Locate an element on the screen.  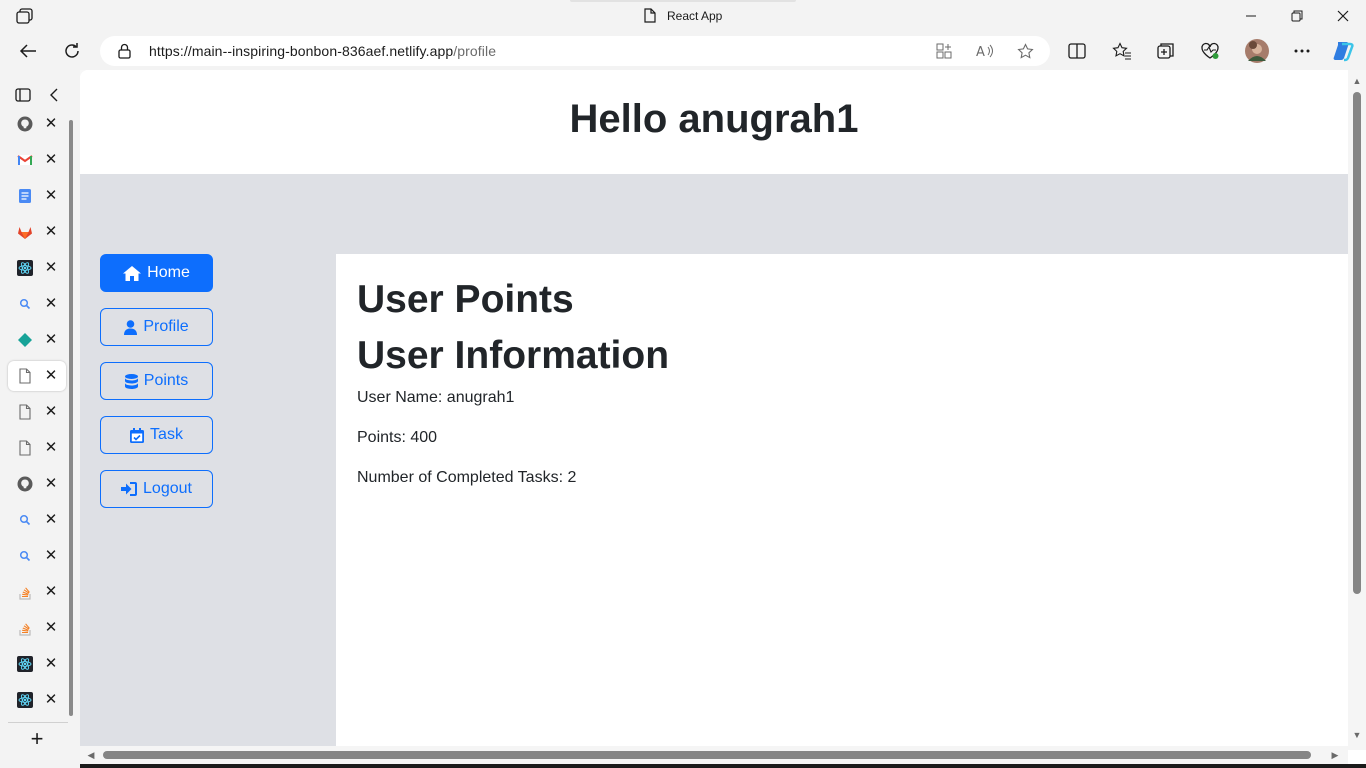
copilot-button is located at coordinates (1343, 51).